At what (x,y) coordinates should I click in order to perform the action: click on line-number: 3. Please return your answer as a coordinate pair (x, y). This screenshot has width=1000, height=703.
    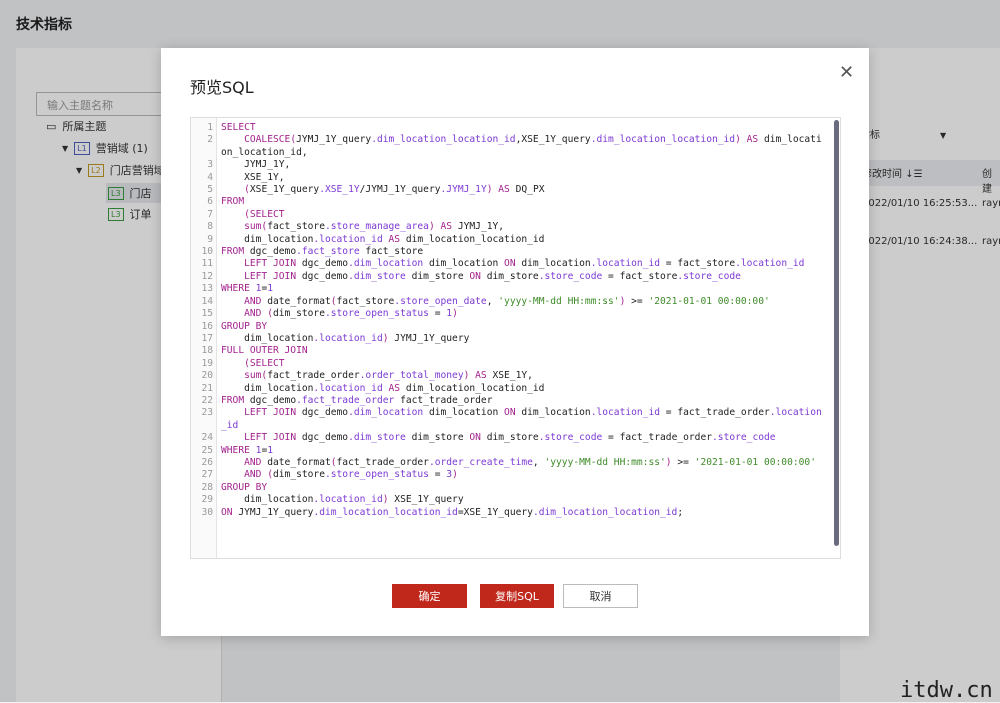
    Looking at the image, I should click on (210, 165).